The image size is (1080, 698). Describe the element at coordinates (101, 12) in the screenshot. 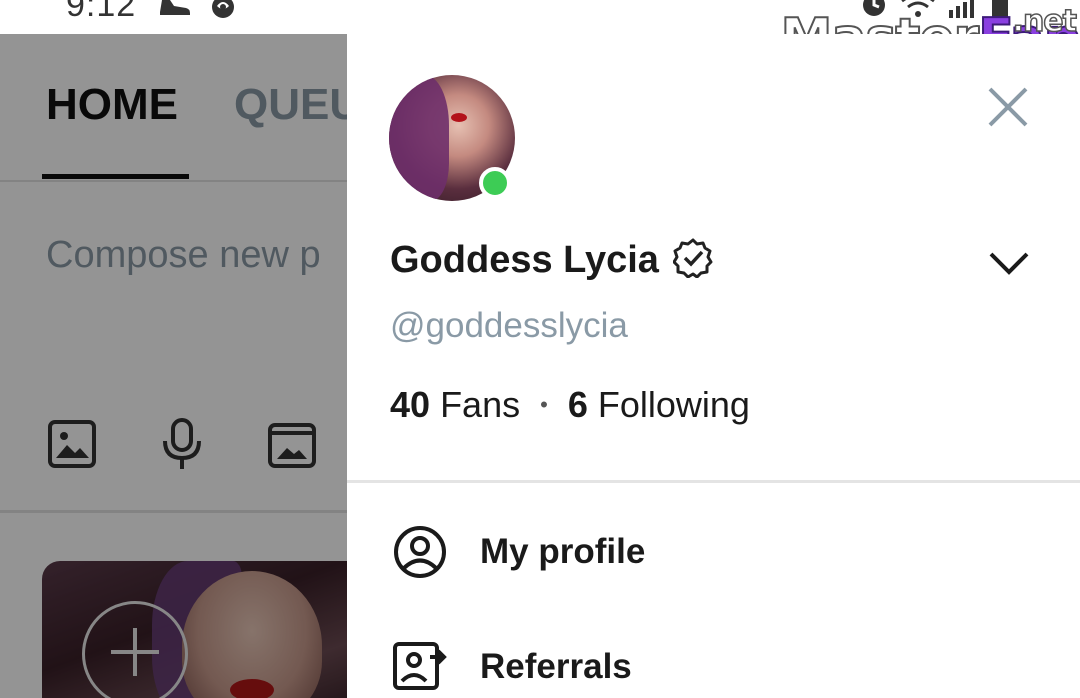

I see `status-time: 9:12` at that location.